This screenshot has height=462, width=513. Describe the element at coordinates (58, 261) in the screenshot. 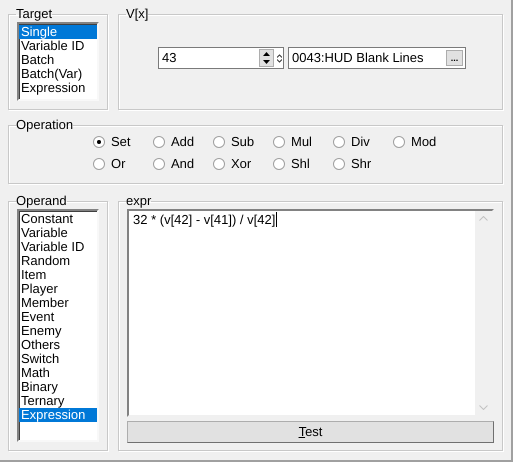

I see `list-item: Random` at that location.